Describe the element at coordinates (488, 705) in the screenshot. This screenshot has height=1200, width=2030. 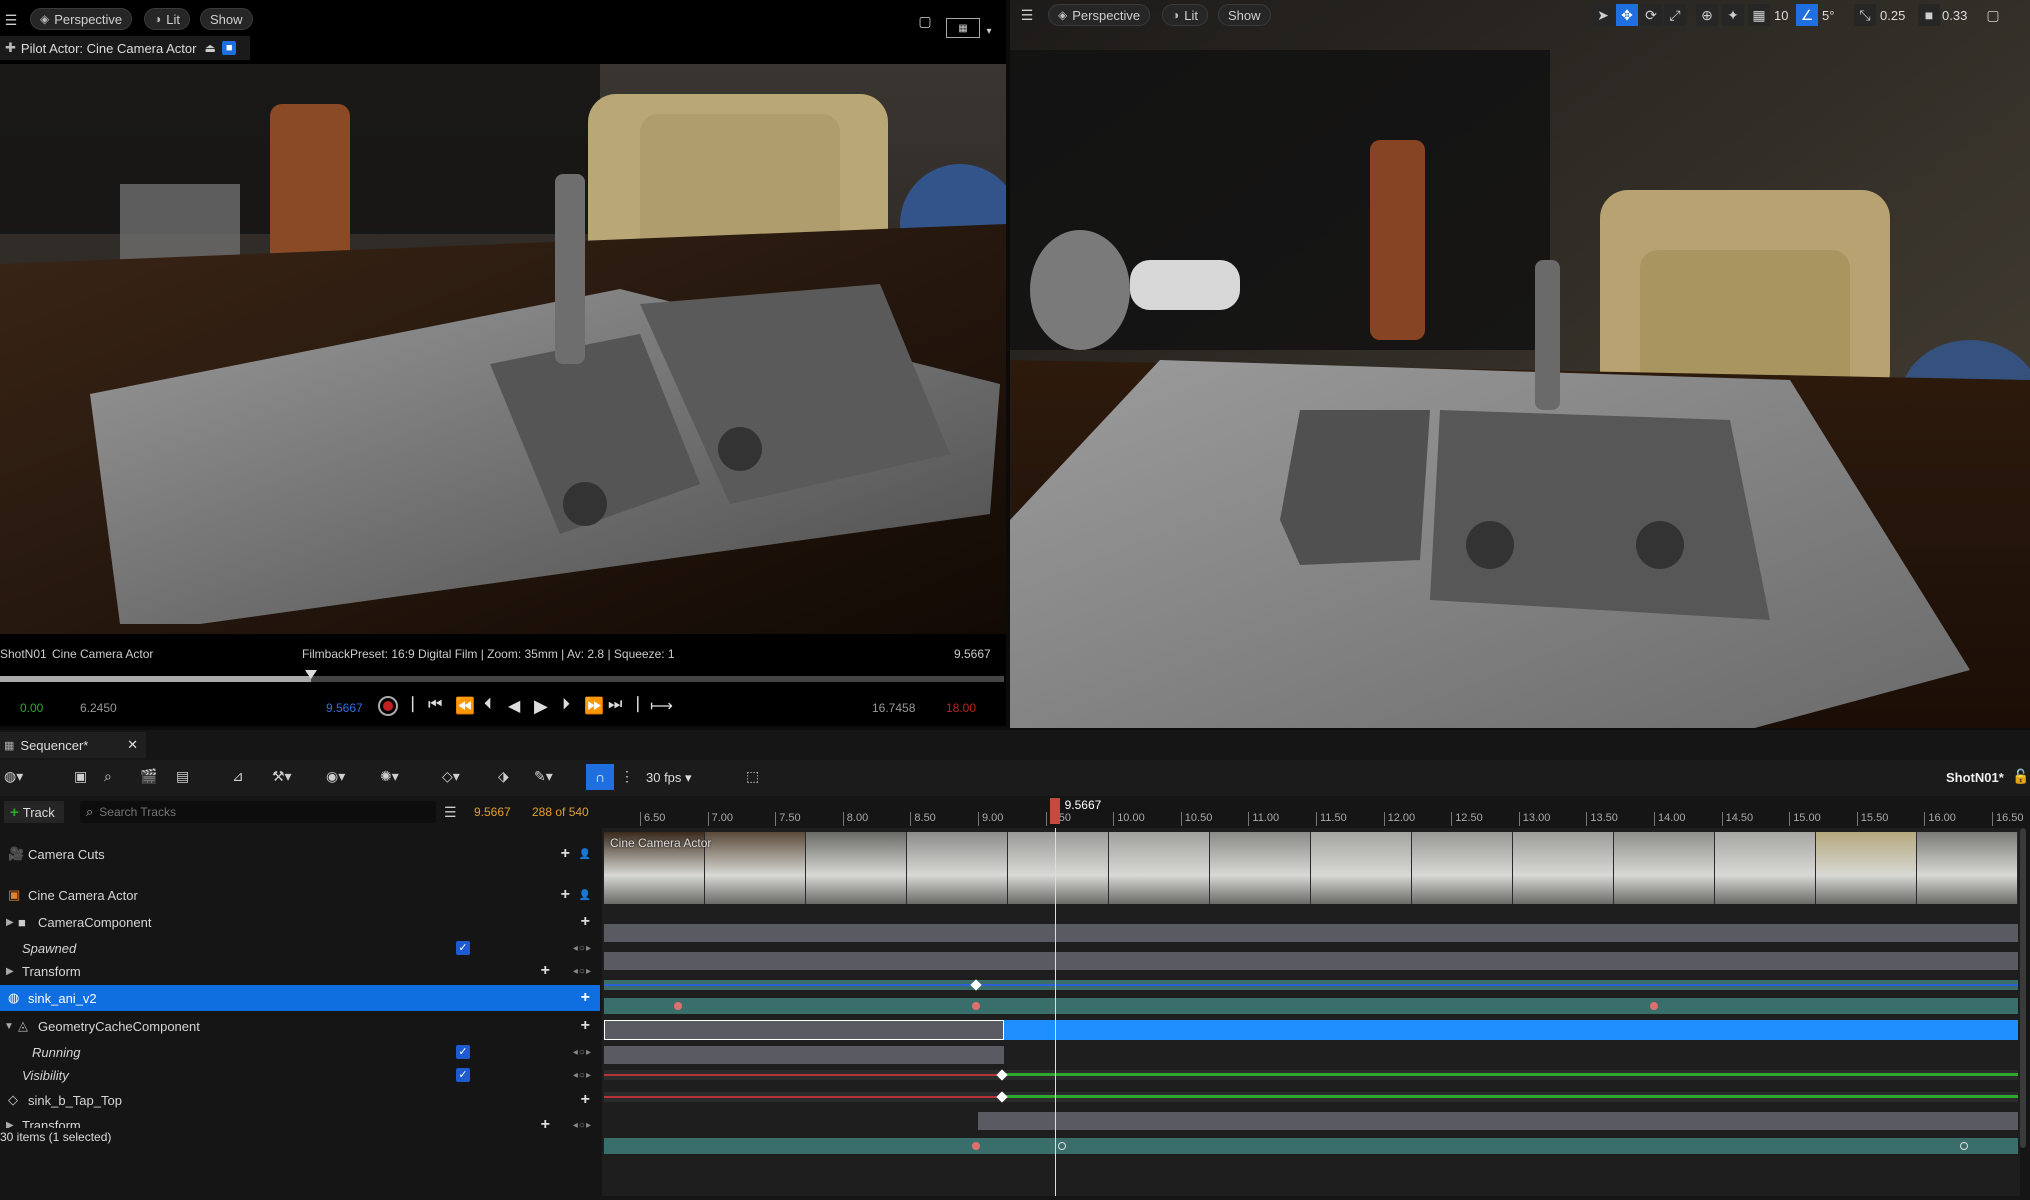
I see `step-back-icon: ⏴` at that location.